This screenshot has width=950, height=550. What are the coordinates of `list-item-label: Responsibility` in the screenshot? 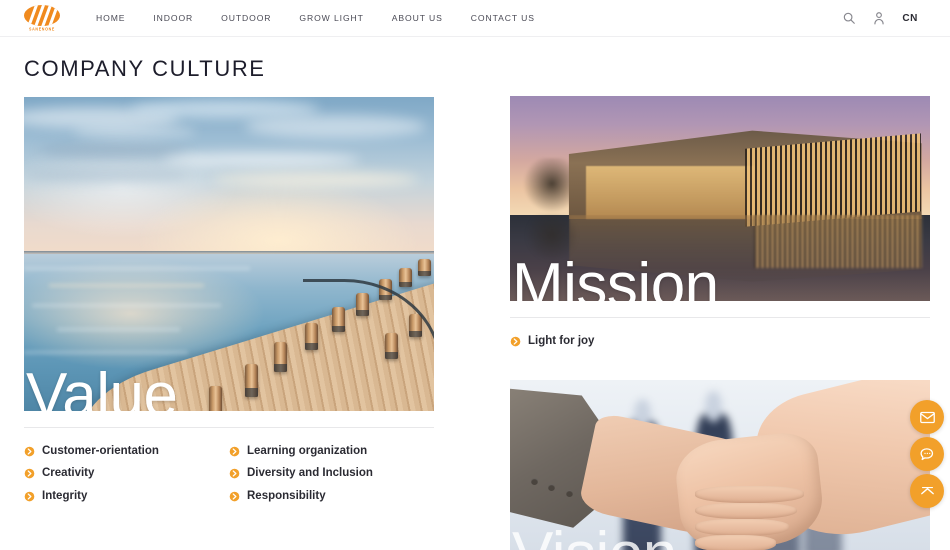 It's located at (286, 495).